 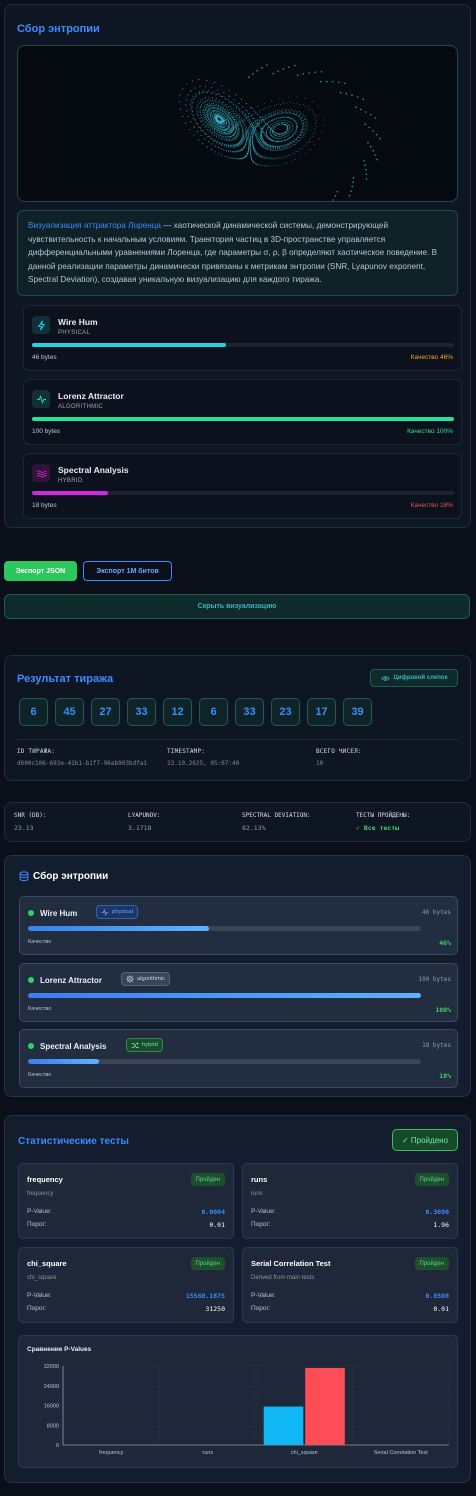 I want to click on status-dot, so click(x=31, y=913).